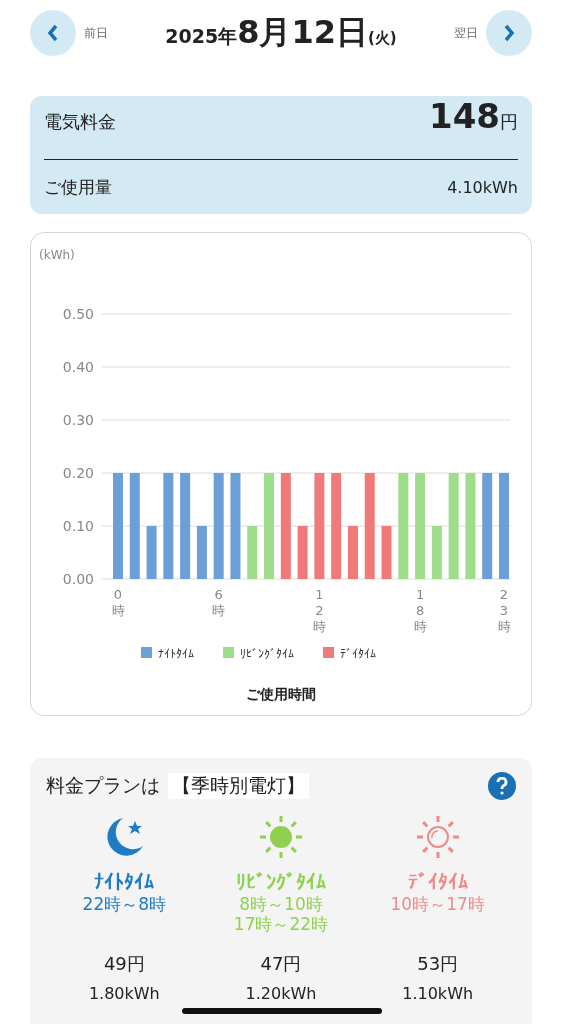 This screenshot has width=562, height=1024. What do you see at coordinates (281, 904) in the screenshot?
I see `tier-hours: 8時～10時` at bounding box center [281, 904].